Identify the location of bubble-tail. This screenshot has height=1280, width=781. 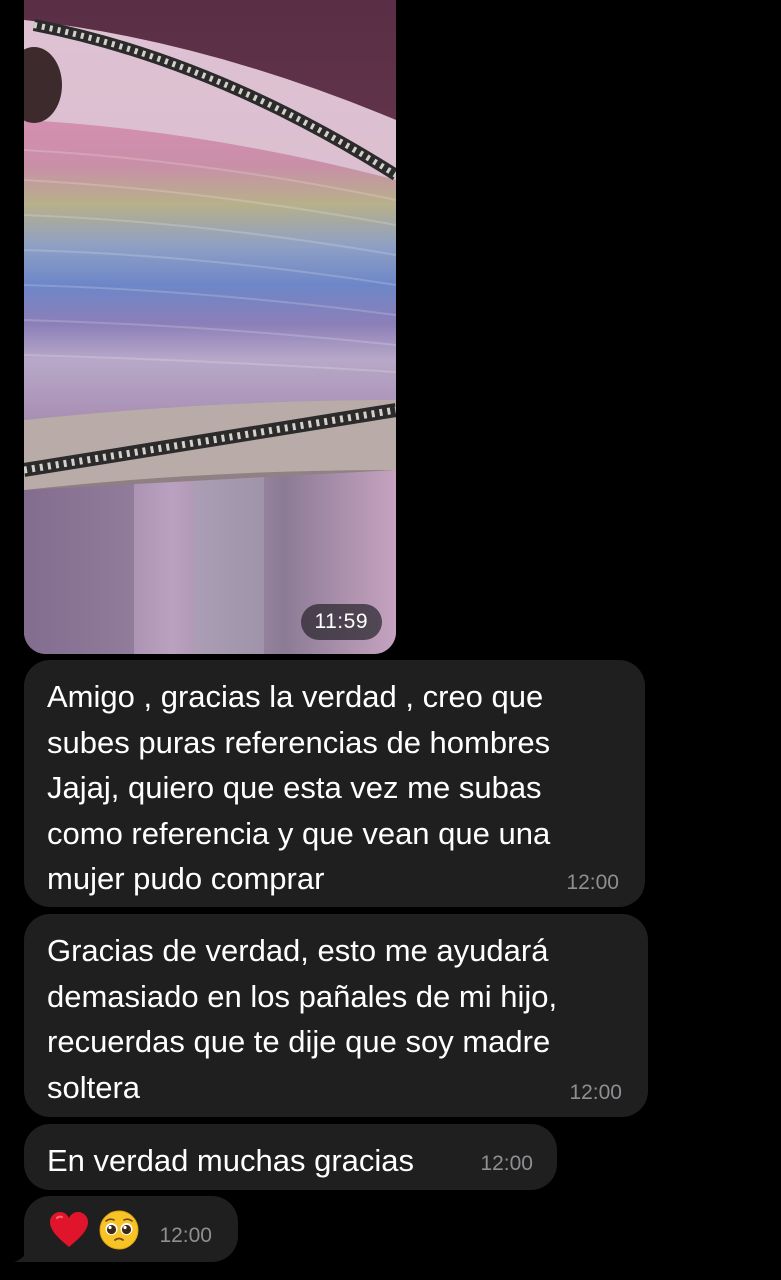
(27, 1250).